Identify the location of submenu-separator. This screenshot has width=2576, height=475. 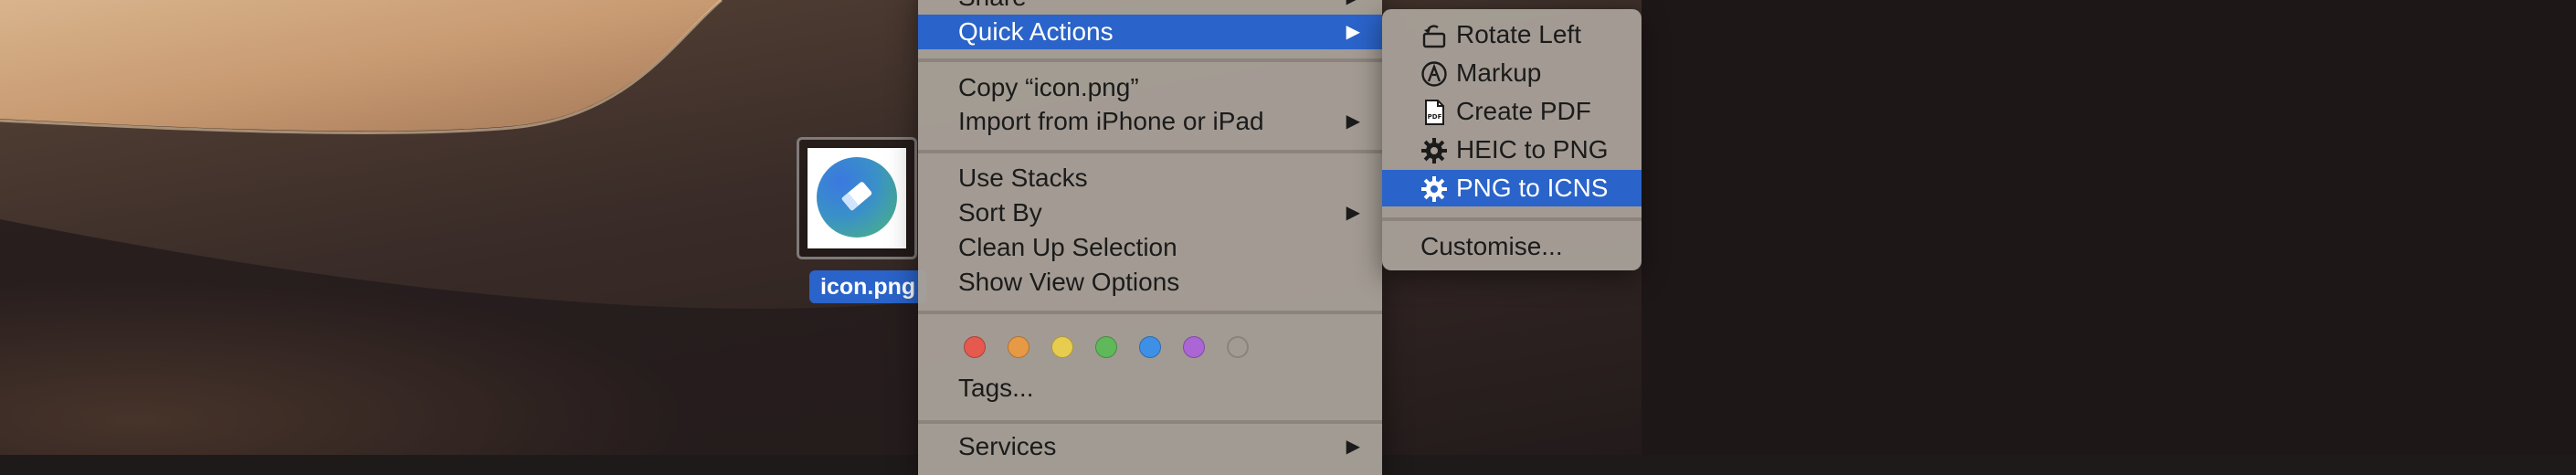
(1512, 219).